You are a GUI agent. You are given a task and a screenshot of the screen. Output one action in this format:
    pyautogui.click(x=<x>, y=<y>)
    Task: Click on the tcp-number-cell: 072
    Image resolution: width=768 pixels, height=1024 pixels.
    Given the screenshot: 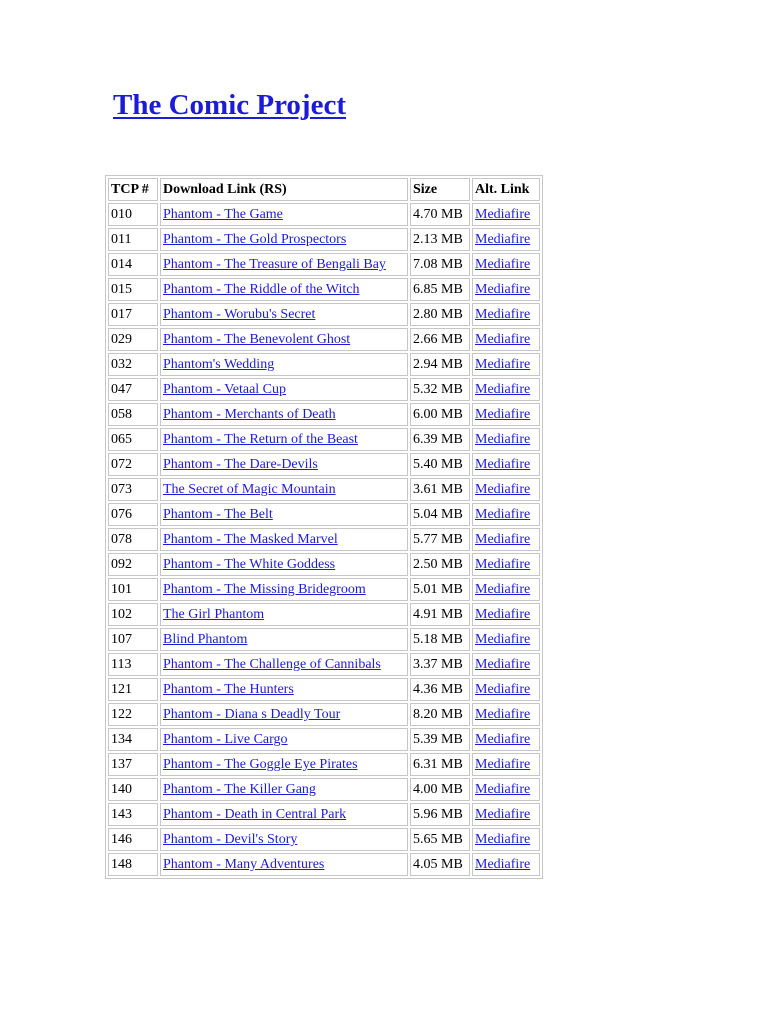 What is the action you would take?
    pyautogui.click(x=133, y=464)
    